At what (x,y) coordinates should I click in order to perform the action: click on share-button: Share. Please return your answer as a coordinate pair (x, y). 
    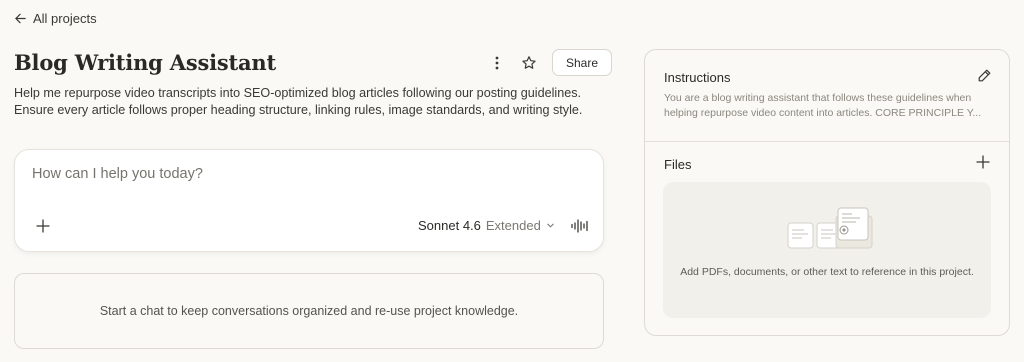
    Looking at the image, I should click on (582, 62).